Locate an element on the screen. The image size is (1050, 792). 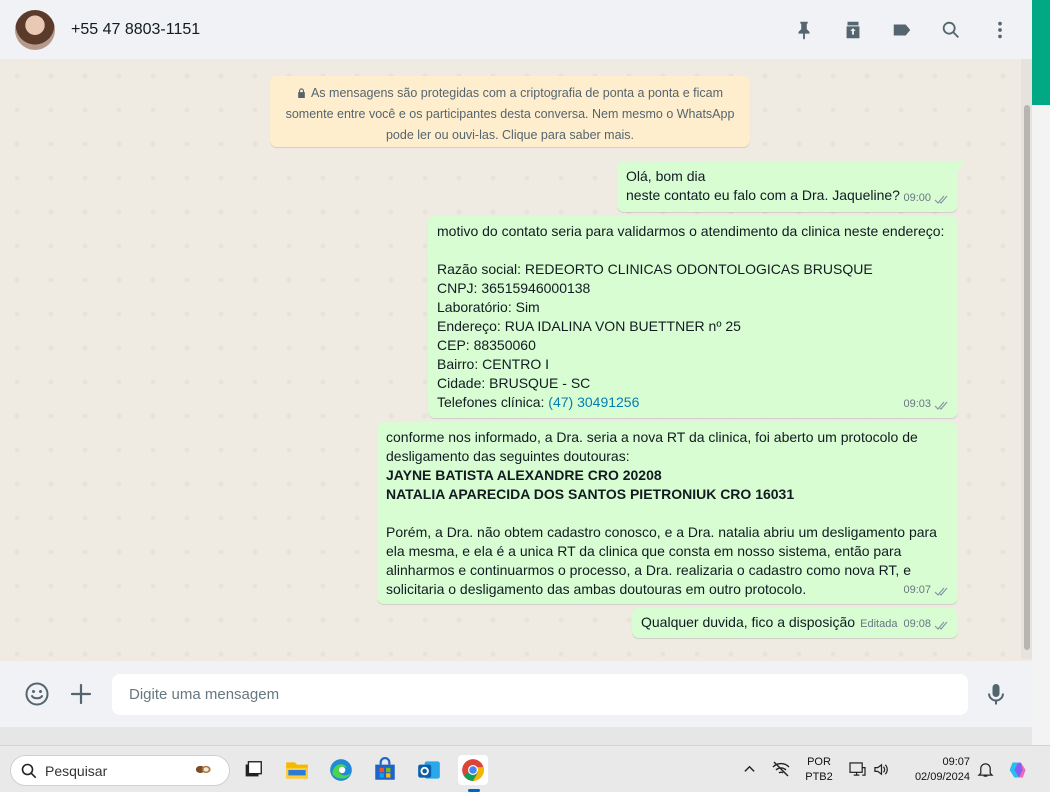
taskbar-copilot is located at coordinates (1019, 770).